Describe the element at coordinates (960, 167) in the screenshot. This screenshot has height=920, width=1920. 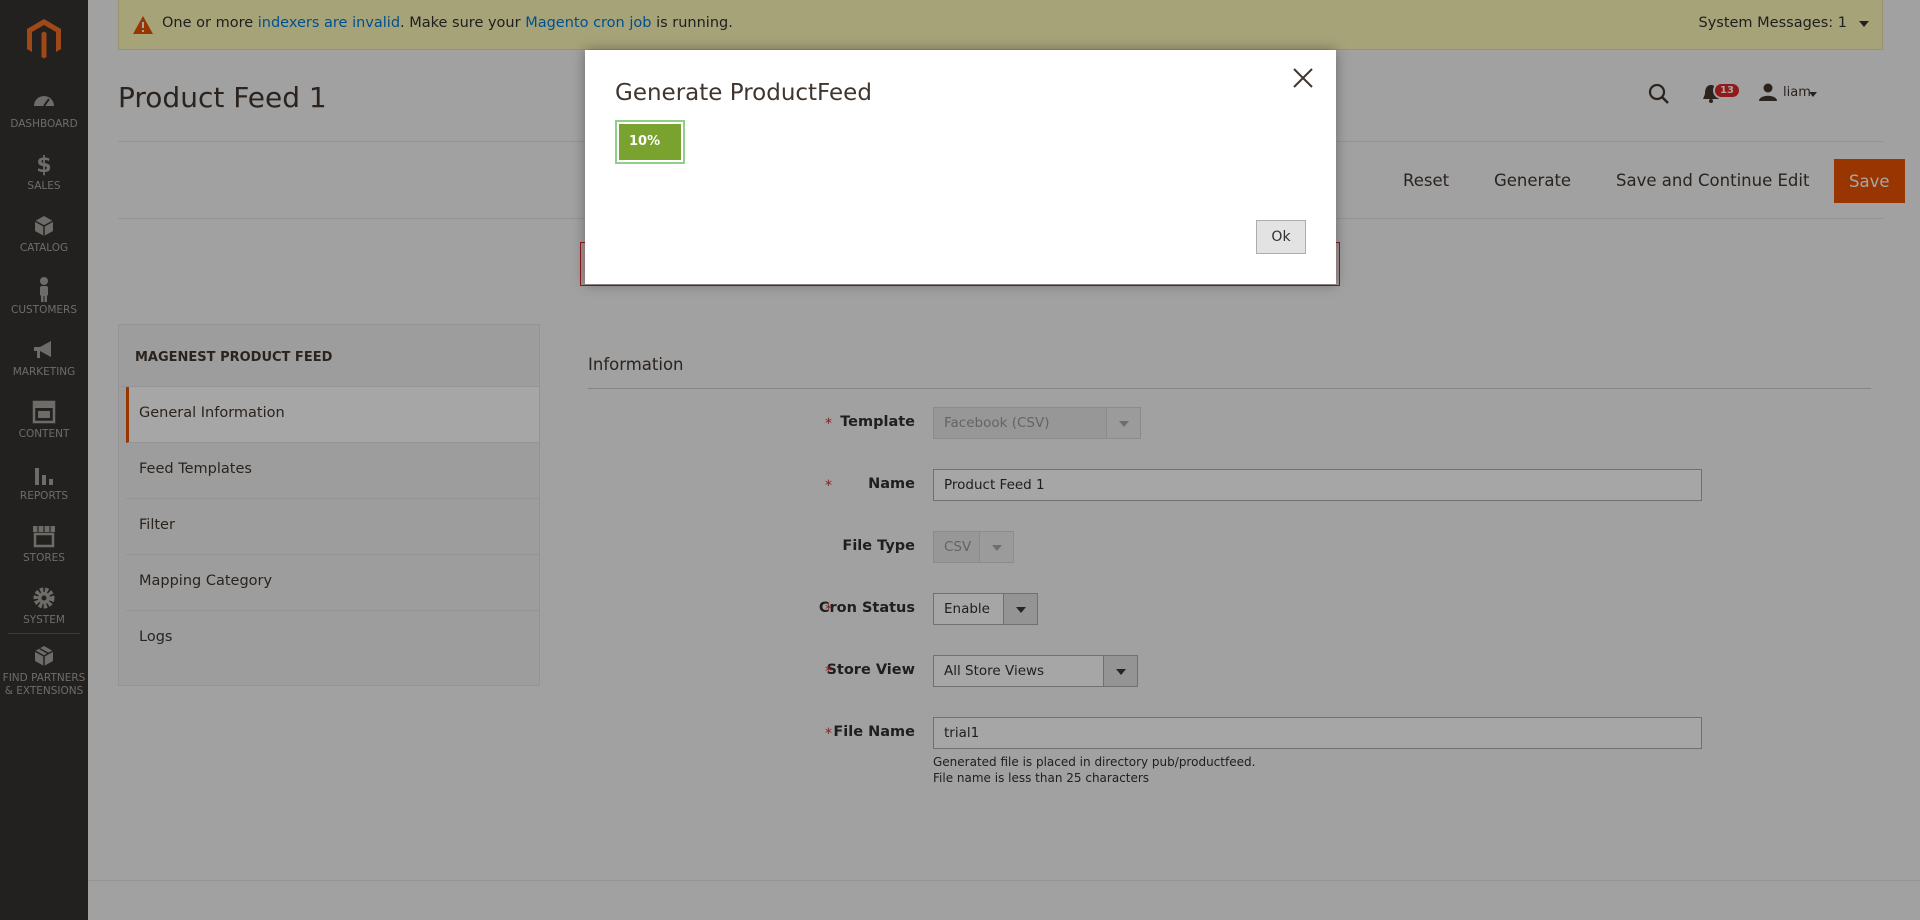
I see `generate-feed-modal: Generate ProductFeed 10% Ok` at that location.